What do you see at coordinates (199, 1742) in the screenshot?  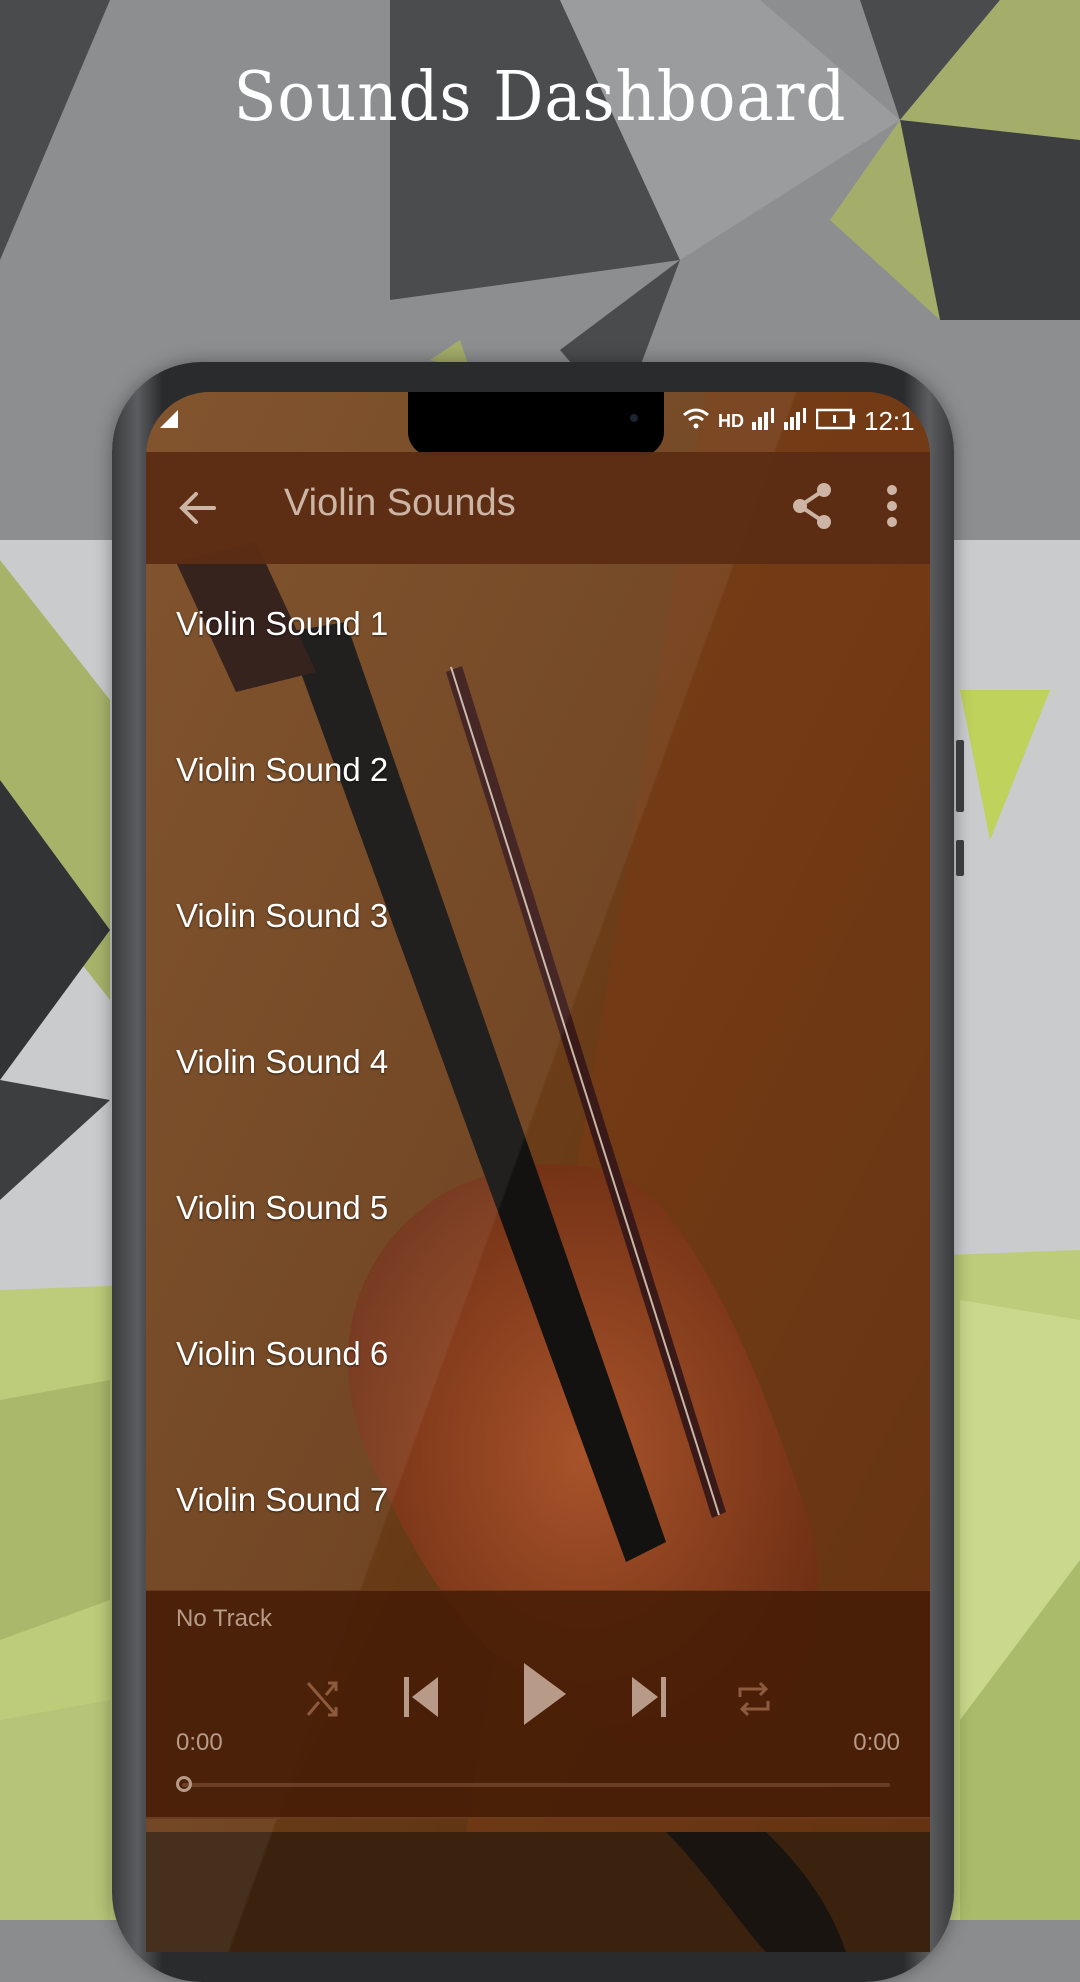 I see `elapsed-time: 0:00` at bounding box center [199, 1742].